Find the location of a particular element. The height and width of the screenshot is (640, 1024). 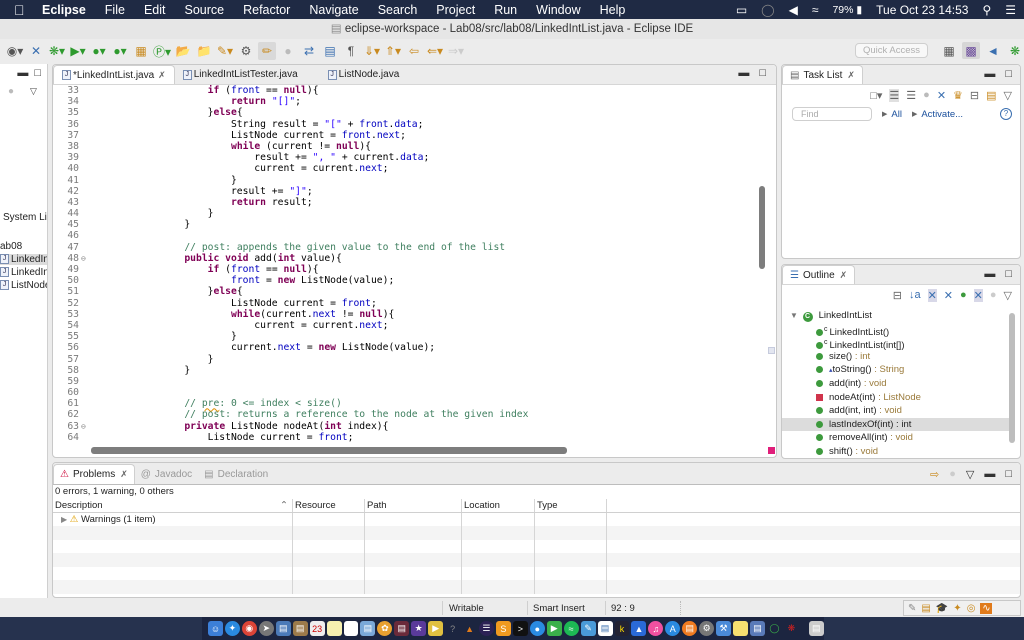

code-line: 55 } is located at coordinates (408, 336).